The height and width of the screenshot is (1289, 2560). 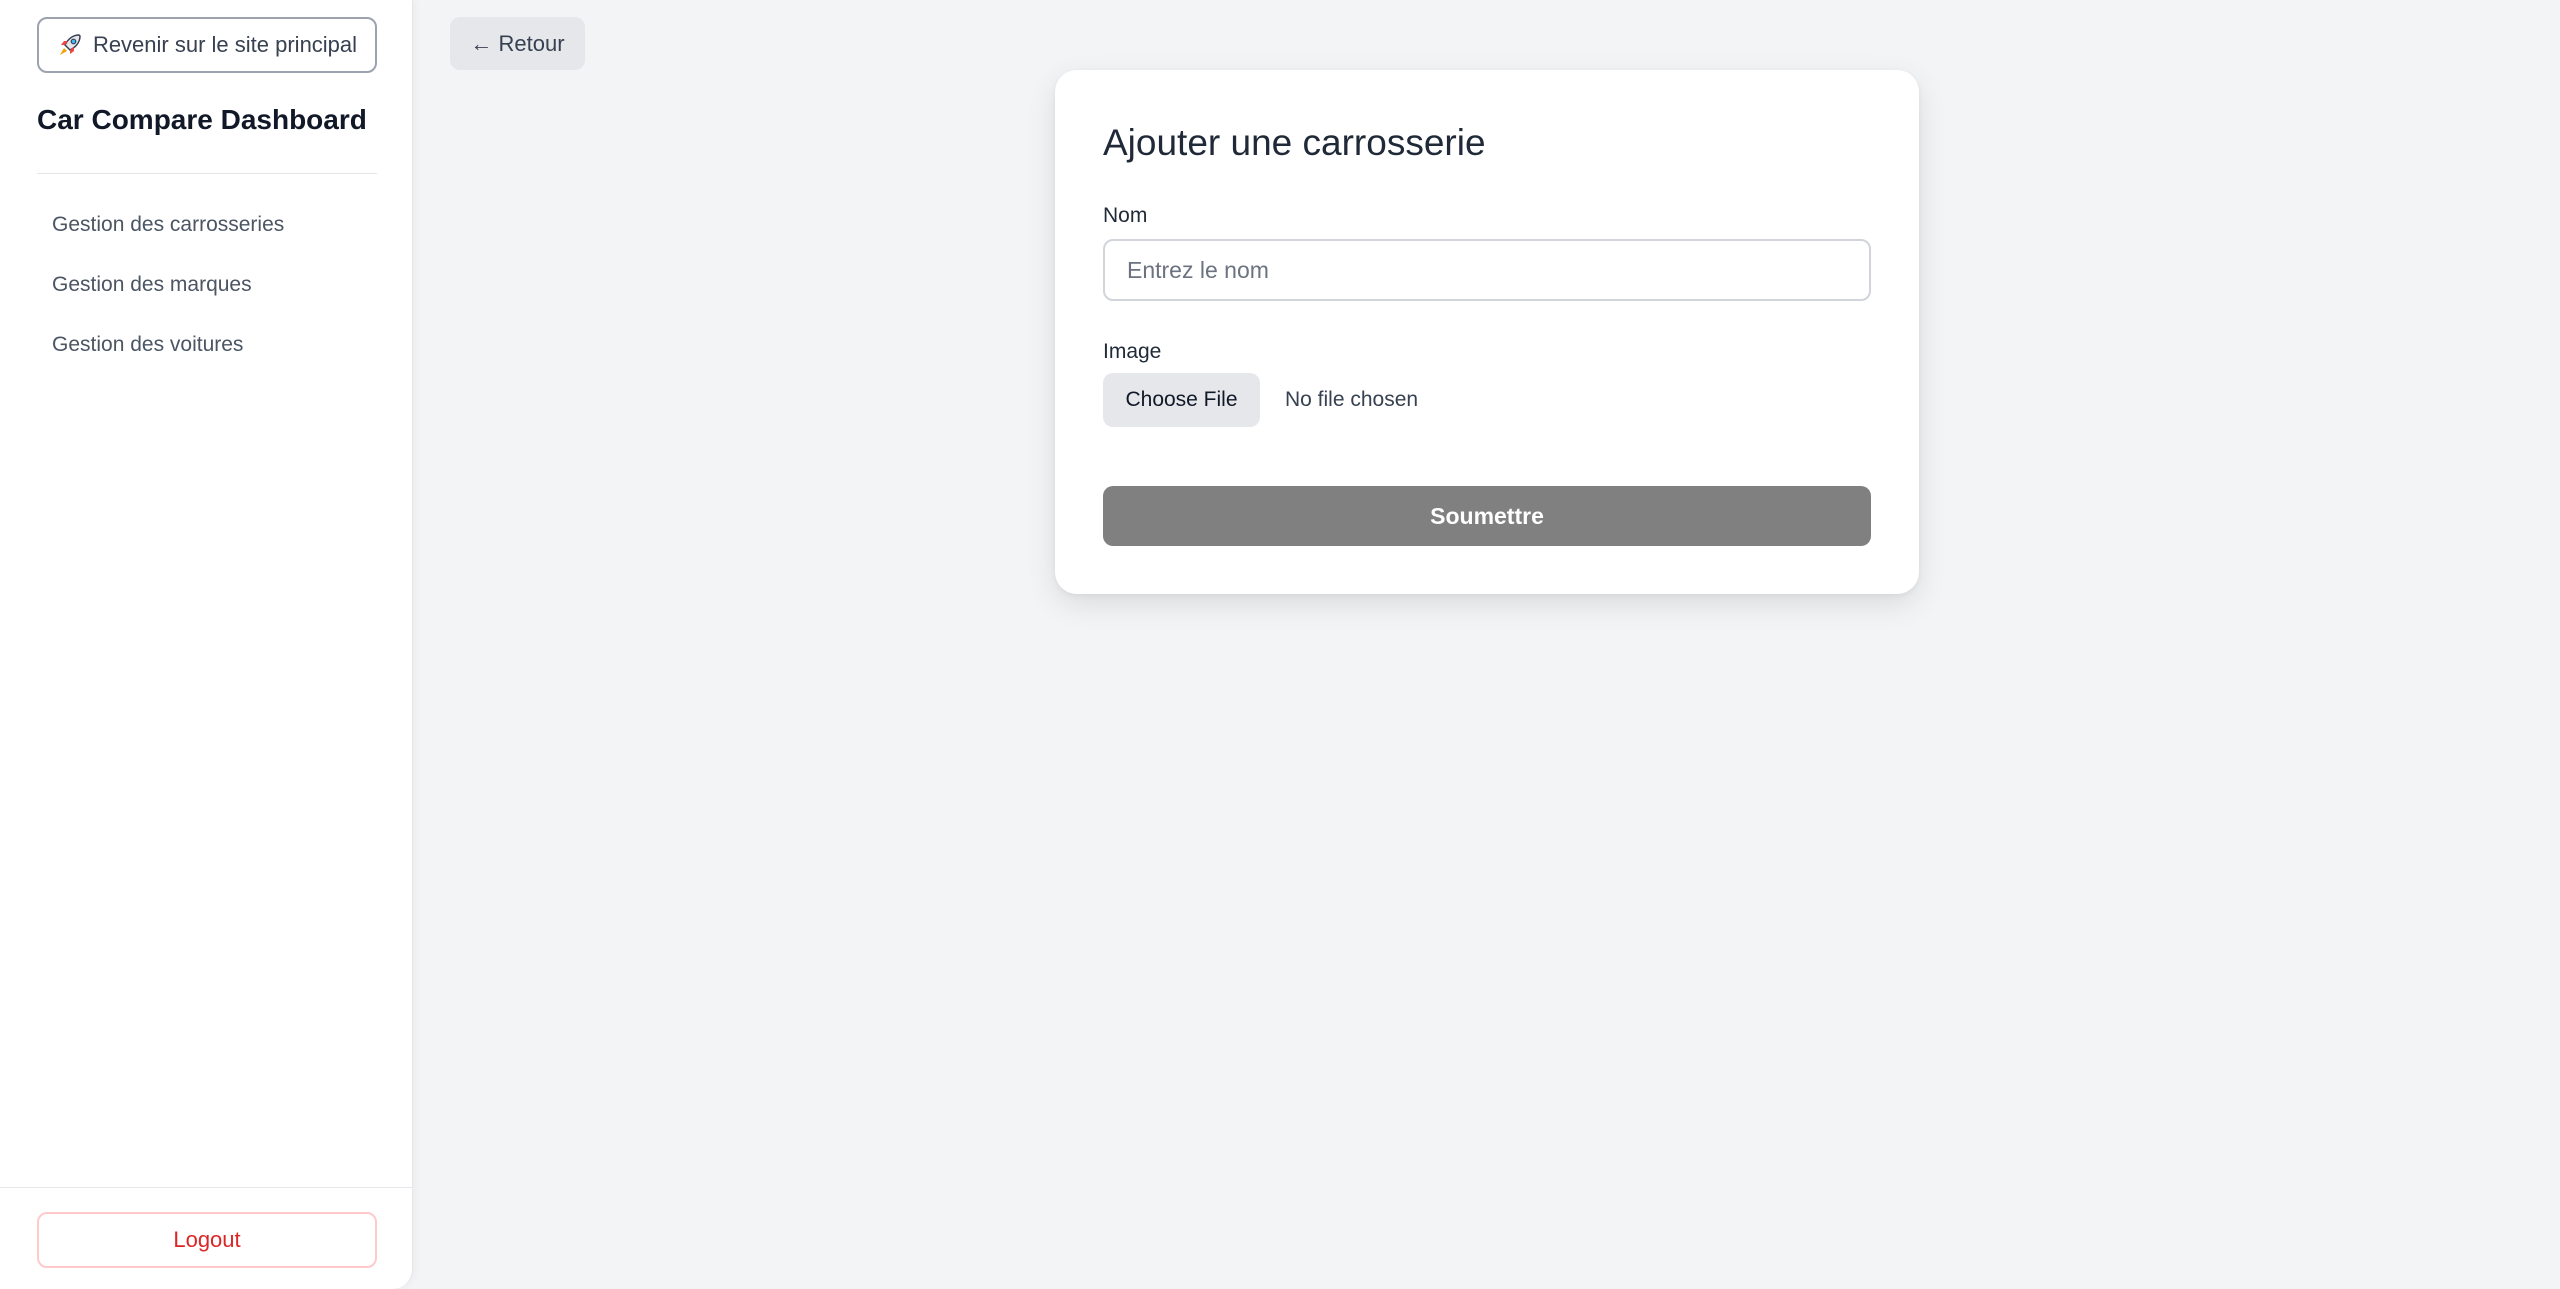 What do you see at coordinates (1181, 400) in the screenshot?
I see `choose-file-button: Choose File` at bounding box center [1181, 400].